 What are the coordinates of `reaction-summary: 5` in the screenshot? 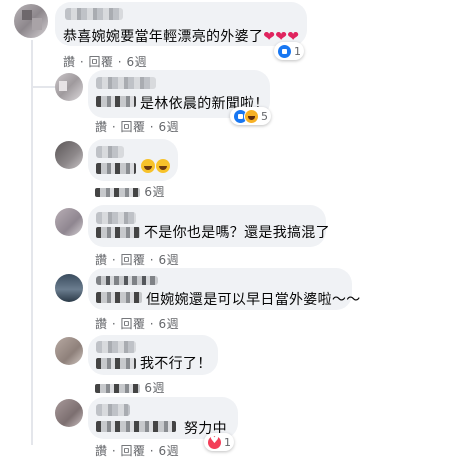 It's located at (250, 116).